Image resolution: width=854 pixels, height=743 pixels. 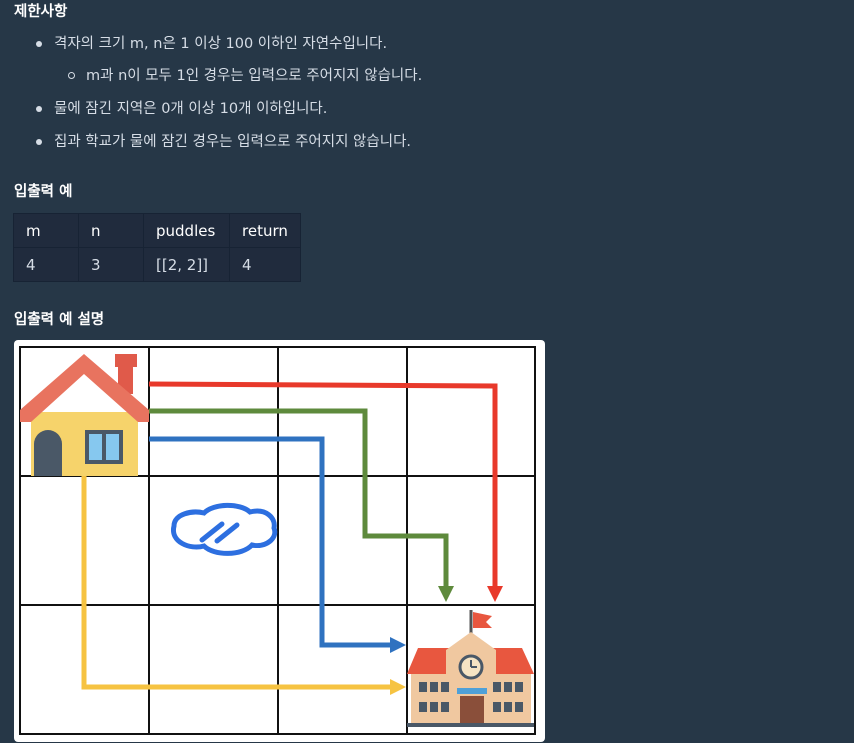 I want to click on table-cell: 3, so click(x=111, y=264).